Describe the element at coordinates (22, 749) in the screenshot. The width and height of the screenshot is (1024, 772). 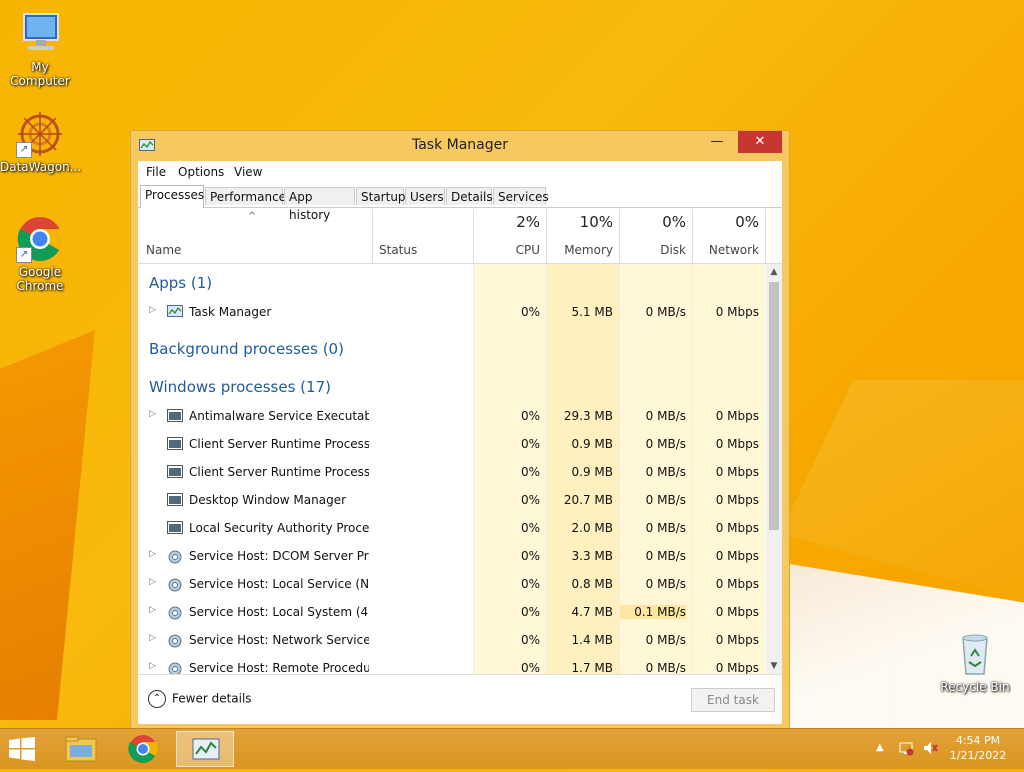
I see `start-button` at that location.